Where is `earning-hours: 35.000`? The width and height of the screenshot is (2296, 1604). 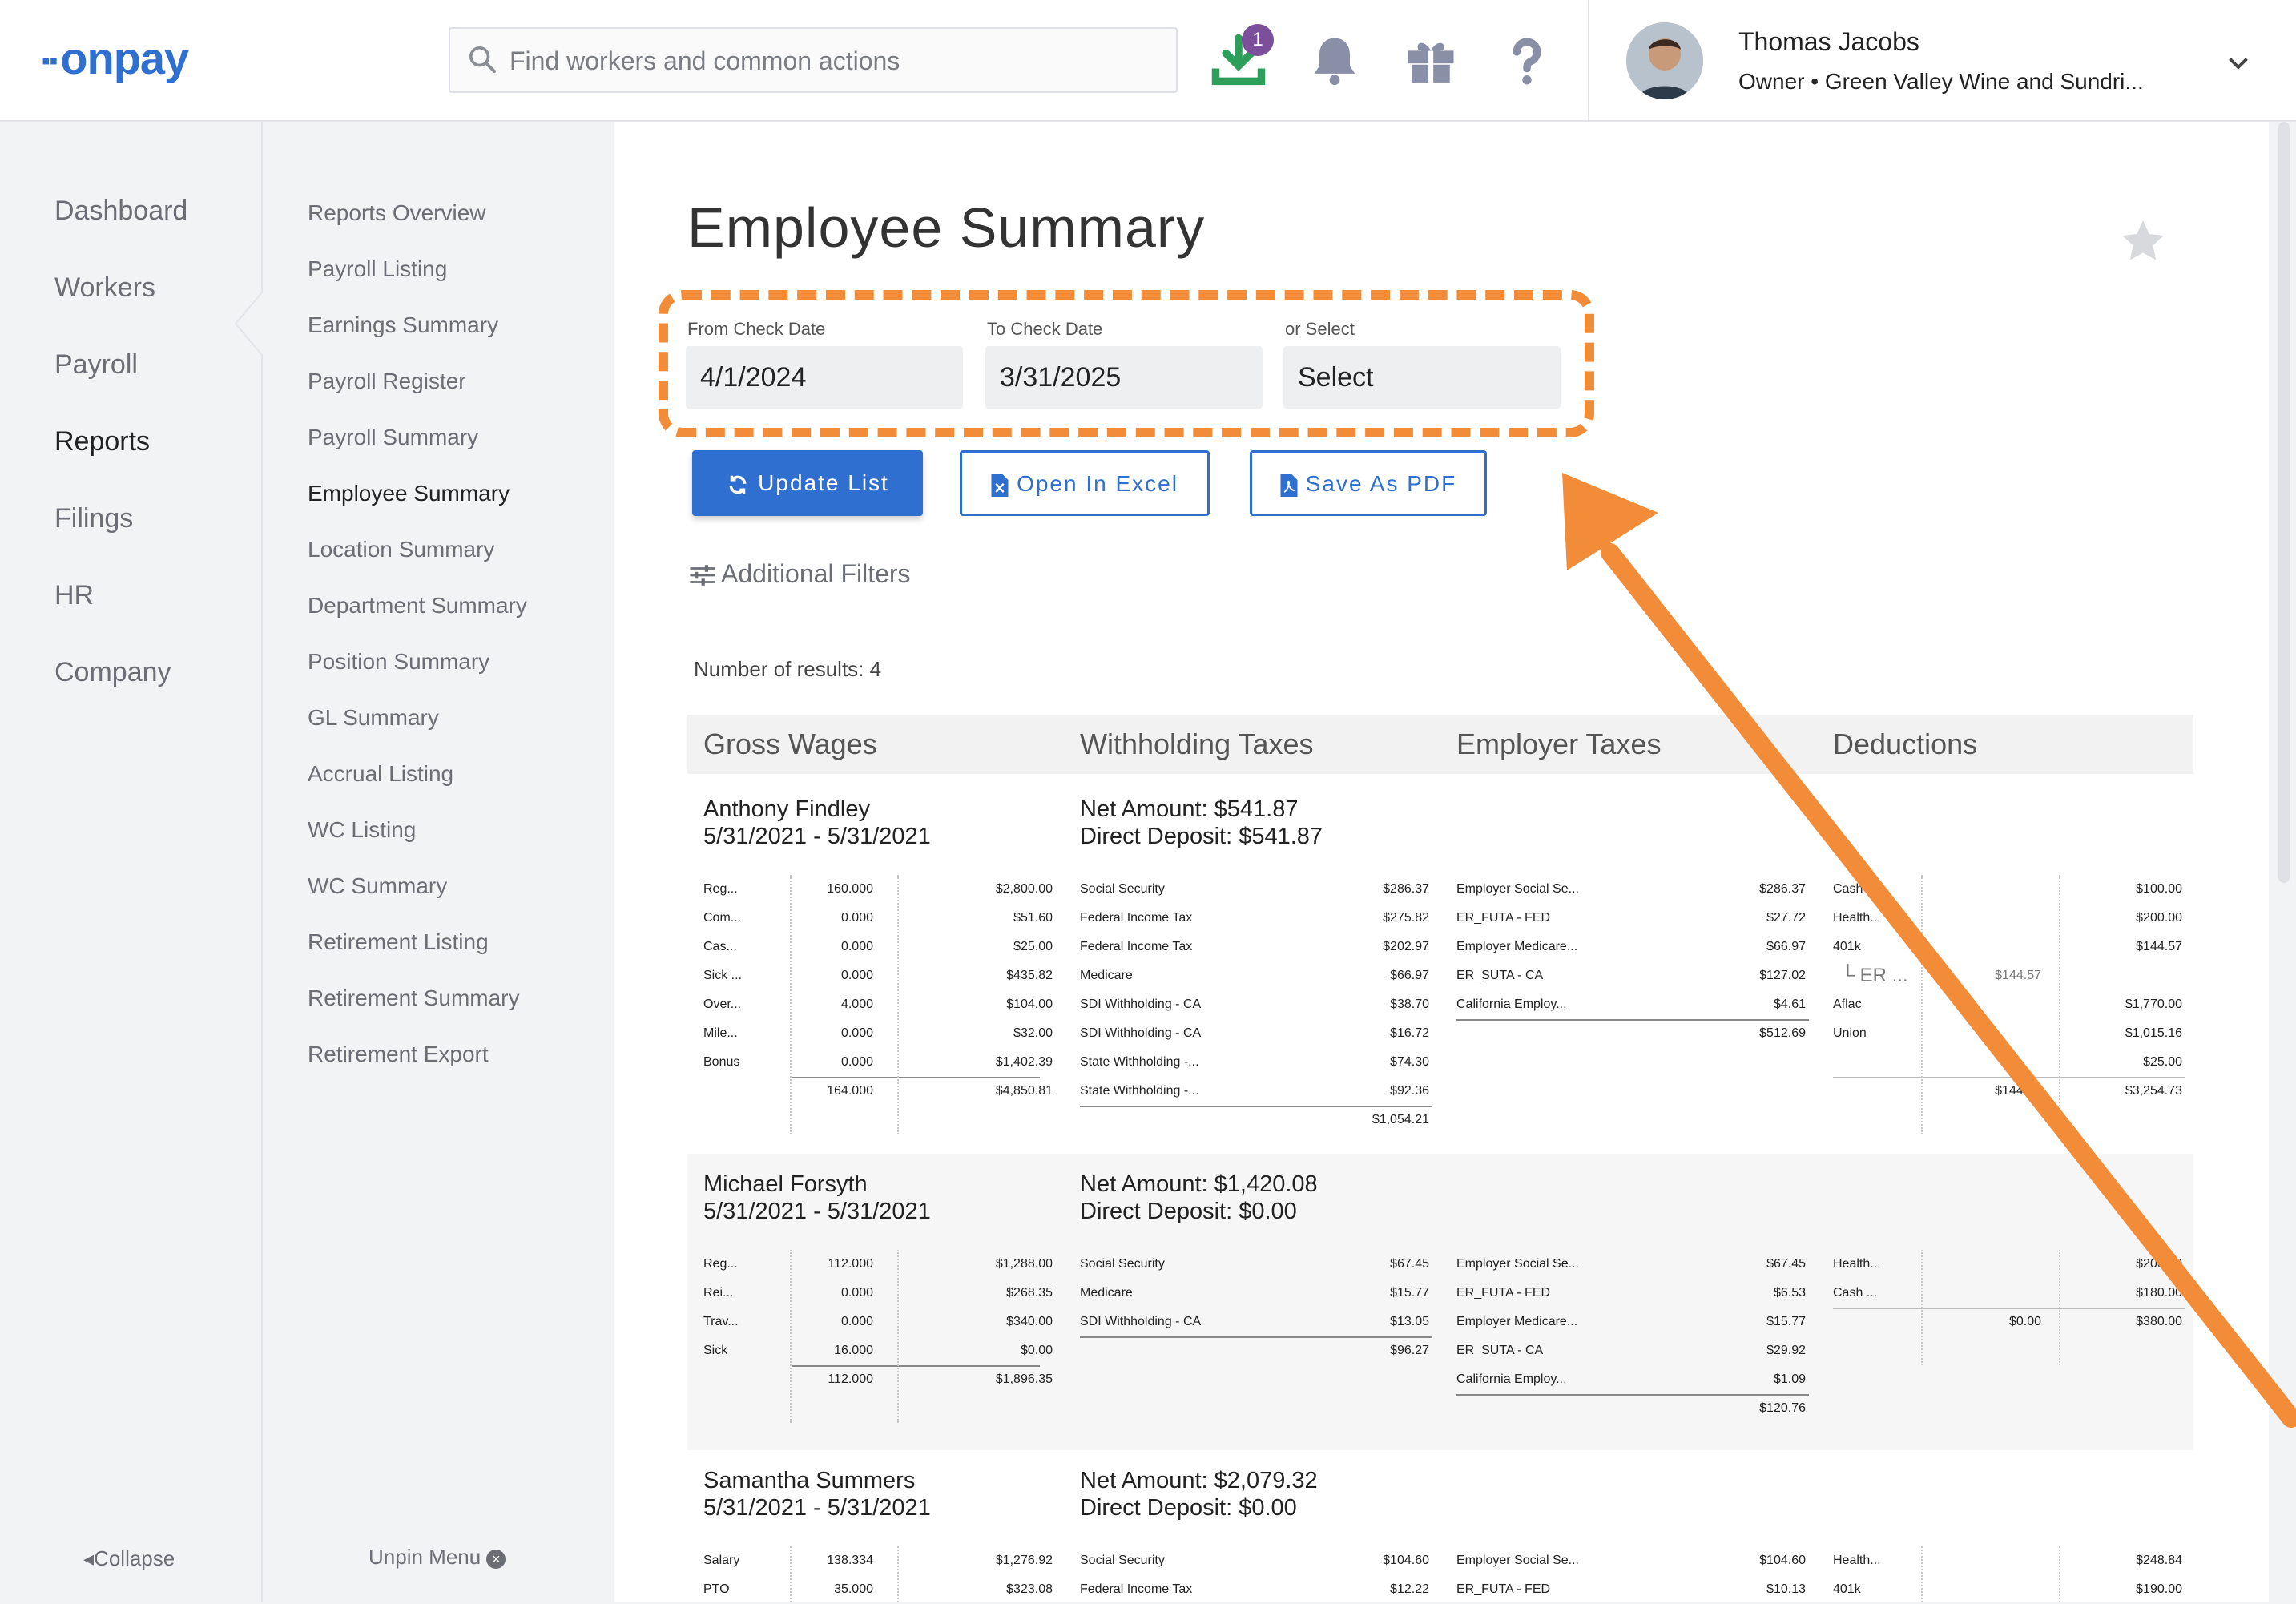 earning-hours: 35.000 is located at coordinates (853, 1589).